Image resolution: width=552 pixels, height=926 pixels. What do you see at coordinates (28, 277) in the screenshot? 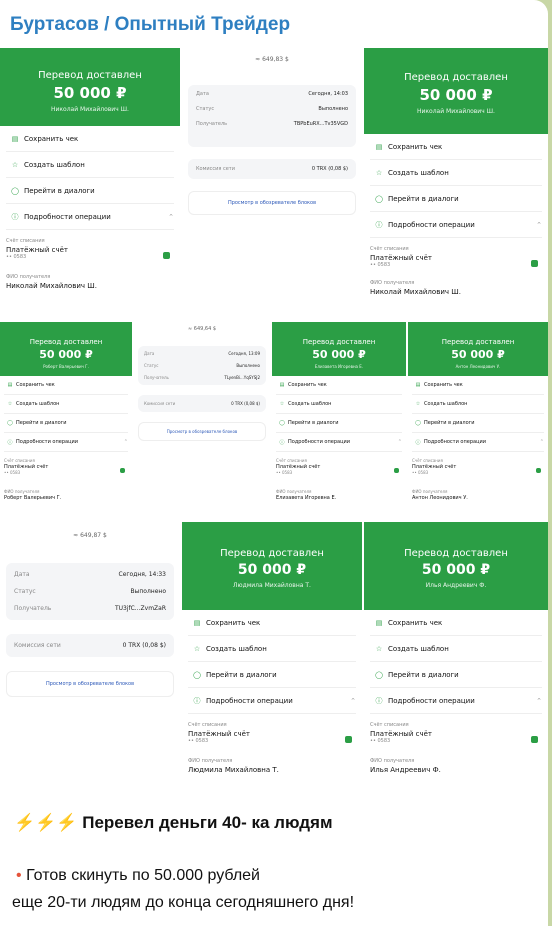
I see `recipient-label: ФИО получателя` at bounding box center [28, 277].